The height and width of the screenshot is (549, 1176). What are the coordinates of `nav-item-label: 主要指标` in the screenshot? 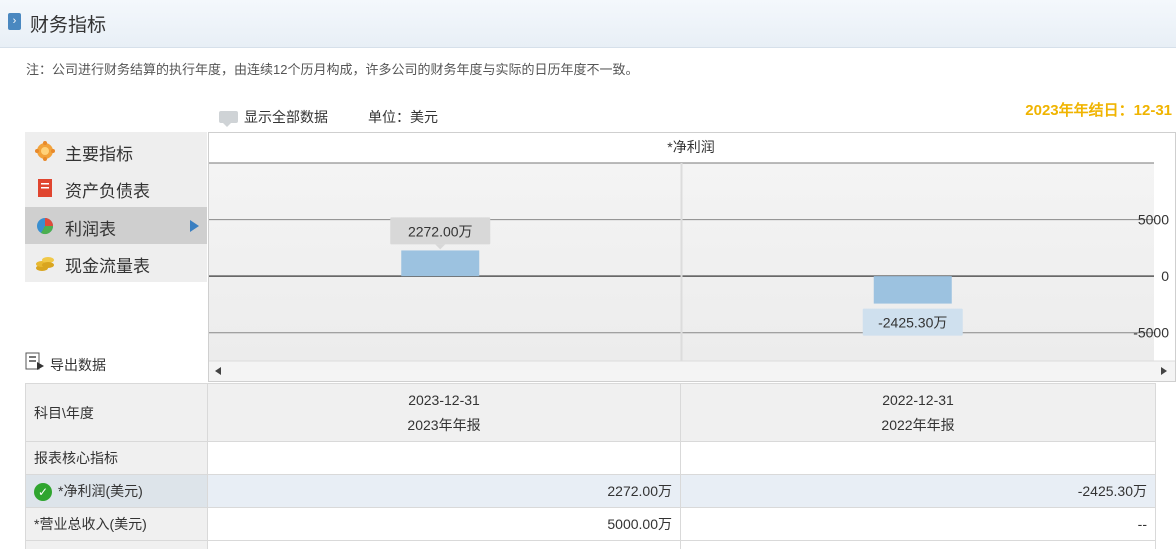 It's located at (99, 154).